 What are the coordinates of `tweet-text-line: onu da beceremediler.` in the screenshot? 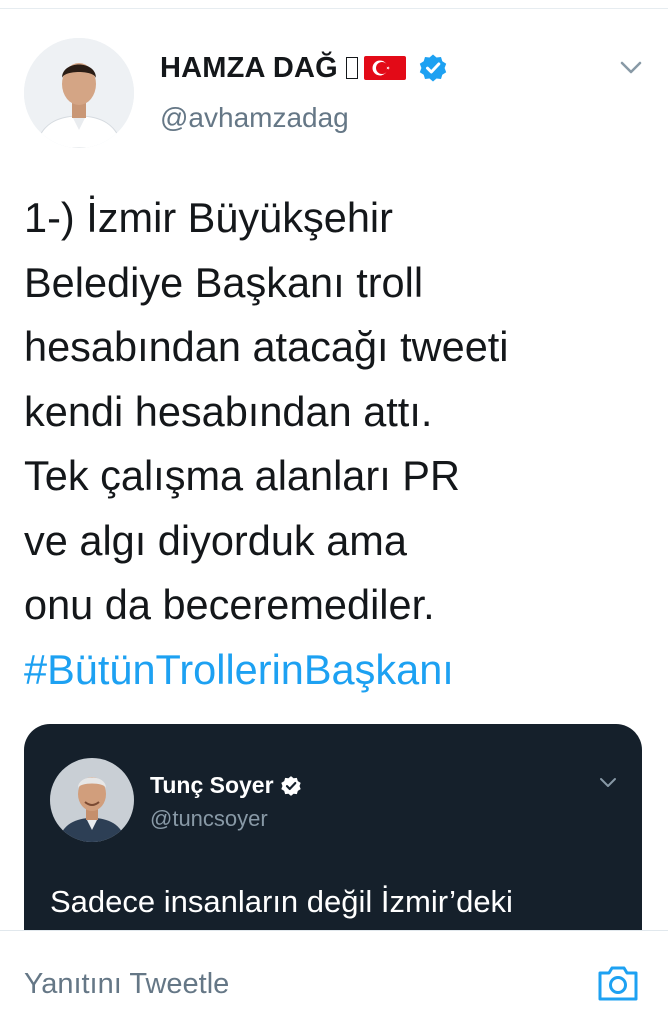 It's located at (229, 604).